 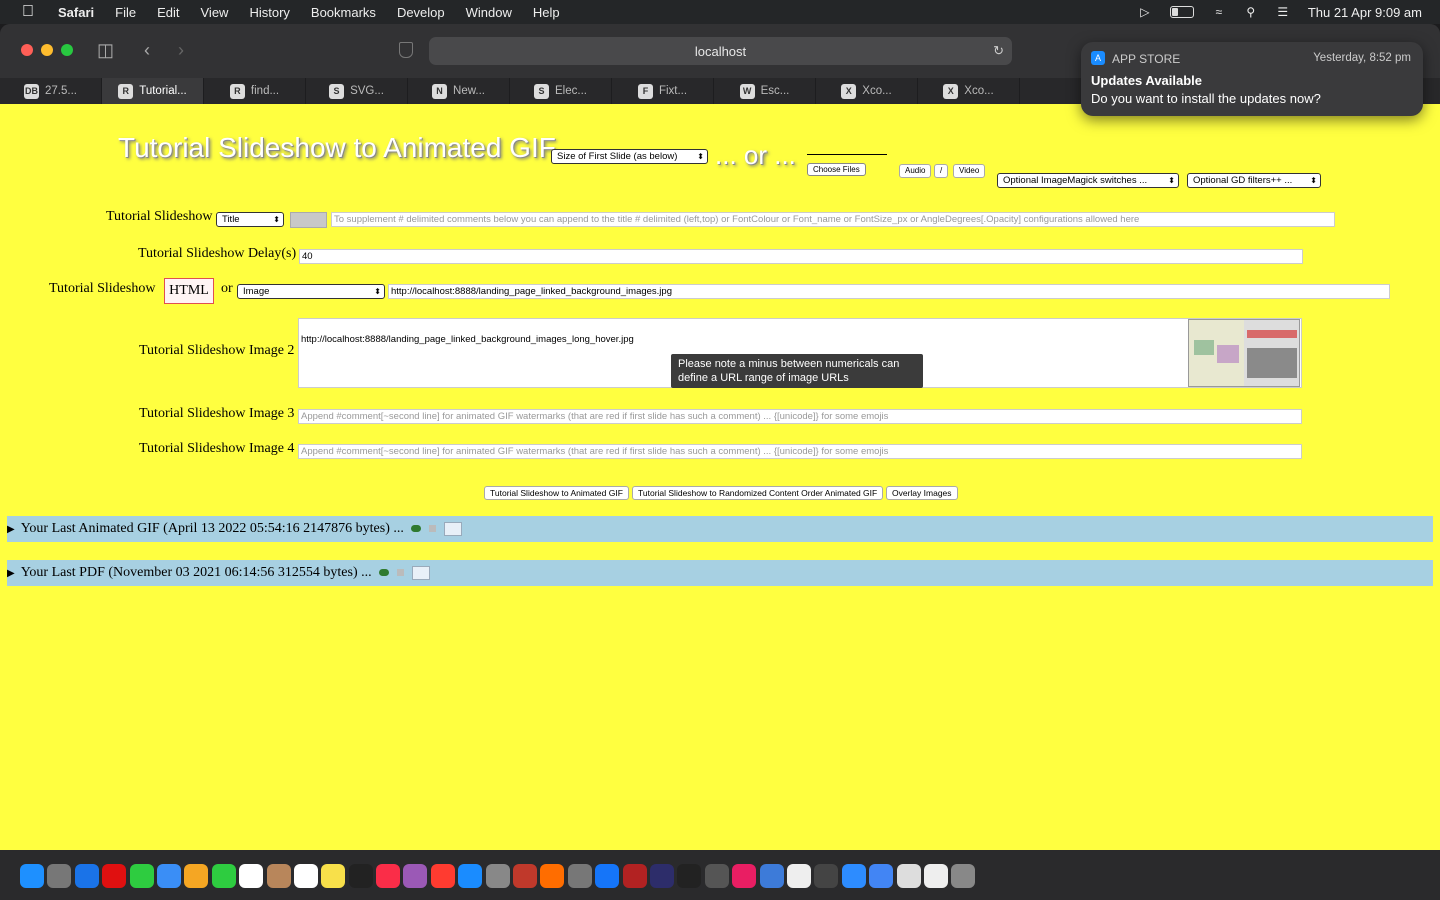 I want to click on slide1-type-select: Image, so click(x=311, y=291).